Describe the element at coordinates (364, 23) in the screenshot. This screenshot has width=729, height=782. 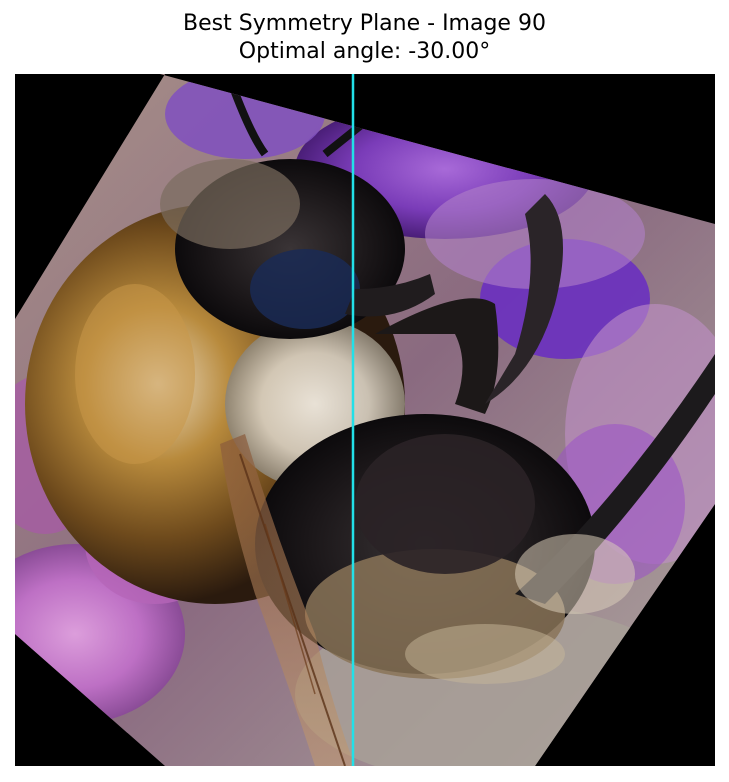
I see `title-line-1: Best Symmetry Plane - Image 90` at that location.